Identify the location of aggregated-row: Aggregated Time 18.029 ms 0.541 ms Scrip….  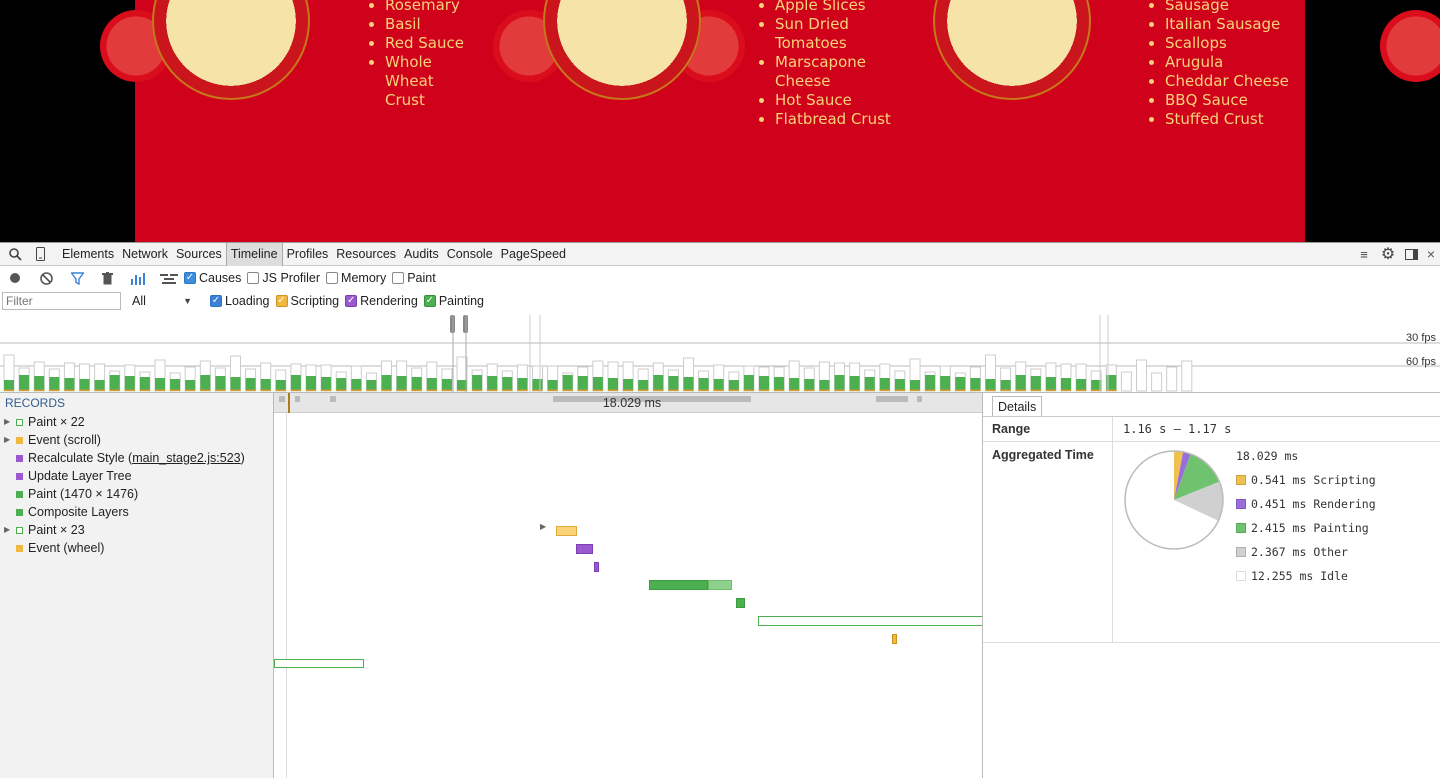
(1211, 542).